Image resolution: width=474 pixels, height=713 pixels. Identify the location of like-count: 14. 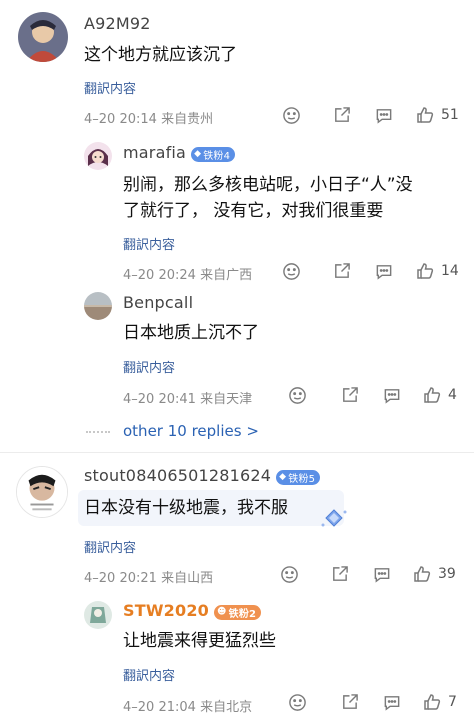
(450, 271).